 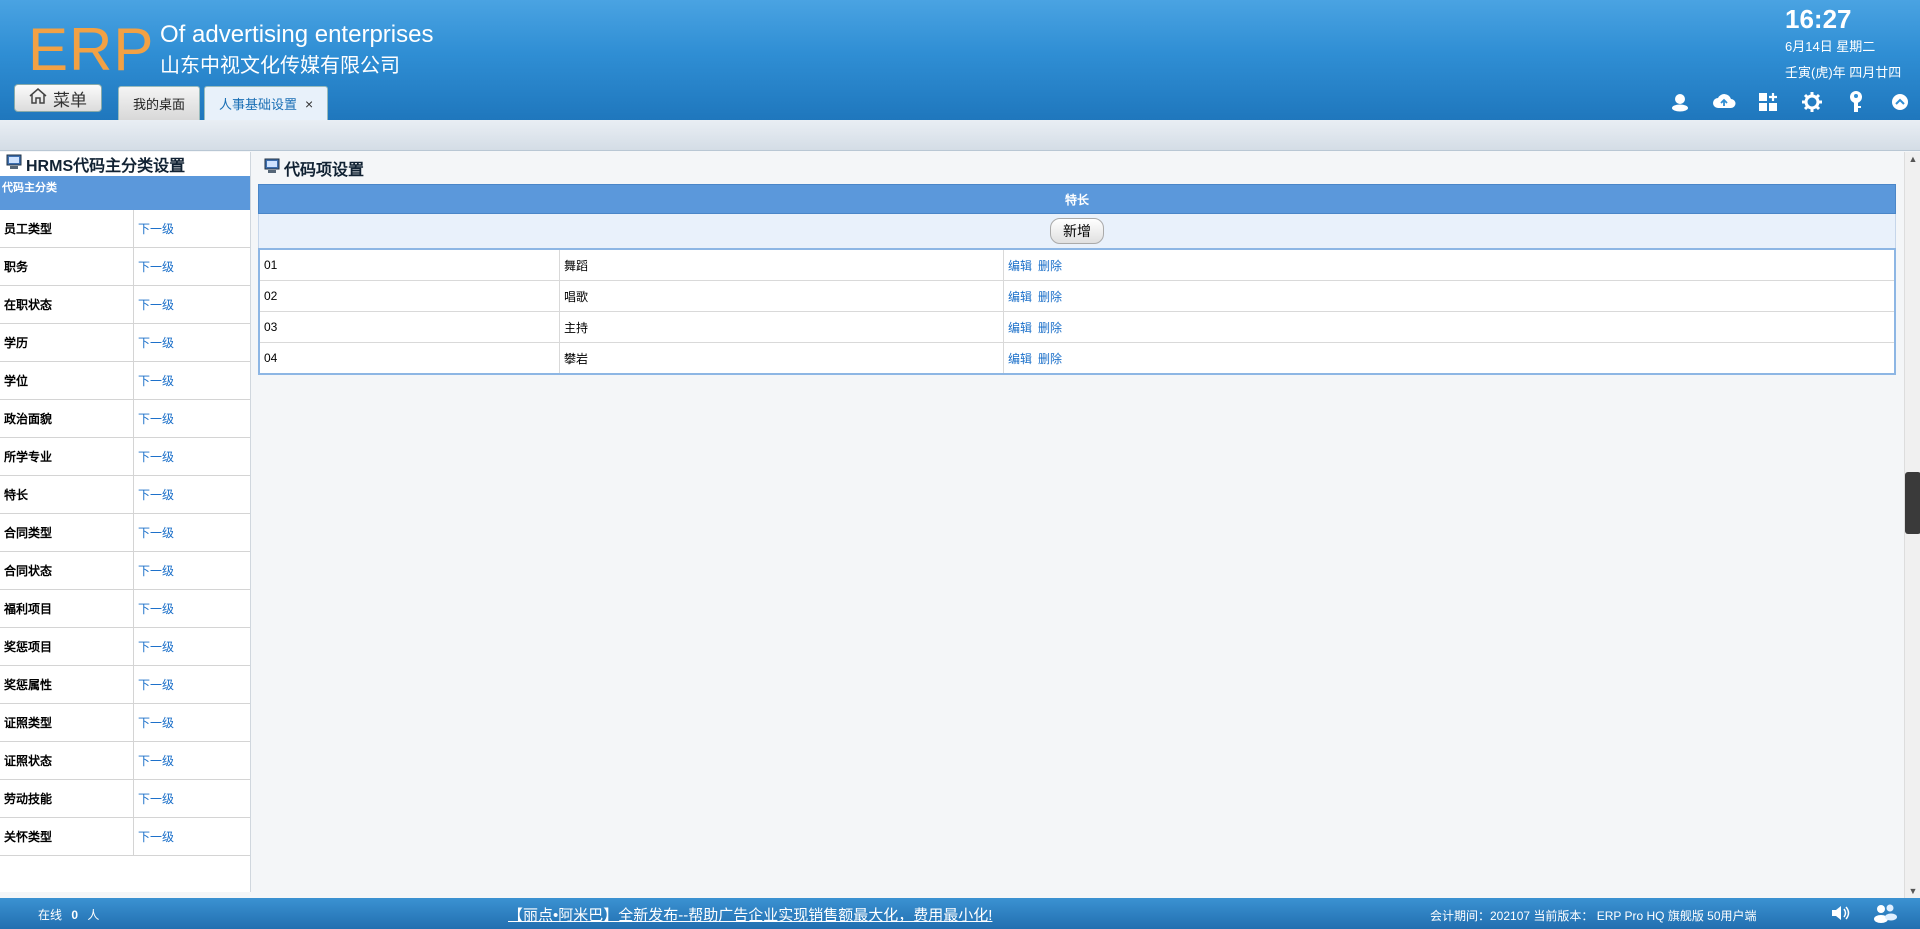 I want to click on list-item: 奖惩项目 下一级, so click(x=125, y=647).